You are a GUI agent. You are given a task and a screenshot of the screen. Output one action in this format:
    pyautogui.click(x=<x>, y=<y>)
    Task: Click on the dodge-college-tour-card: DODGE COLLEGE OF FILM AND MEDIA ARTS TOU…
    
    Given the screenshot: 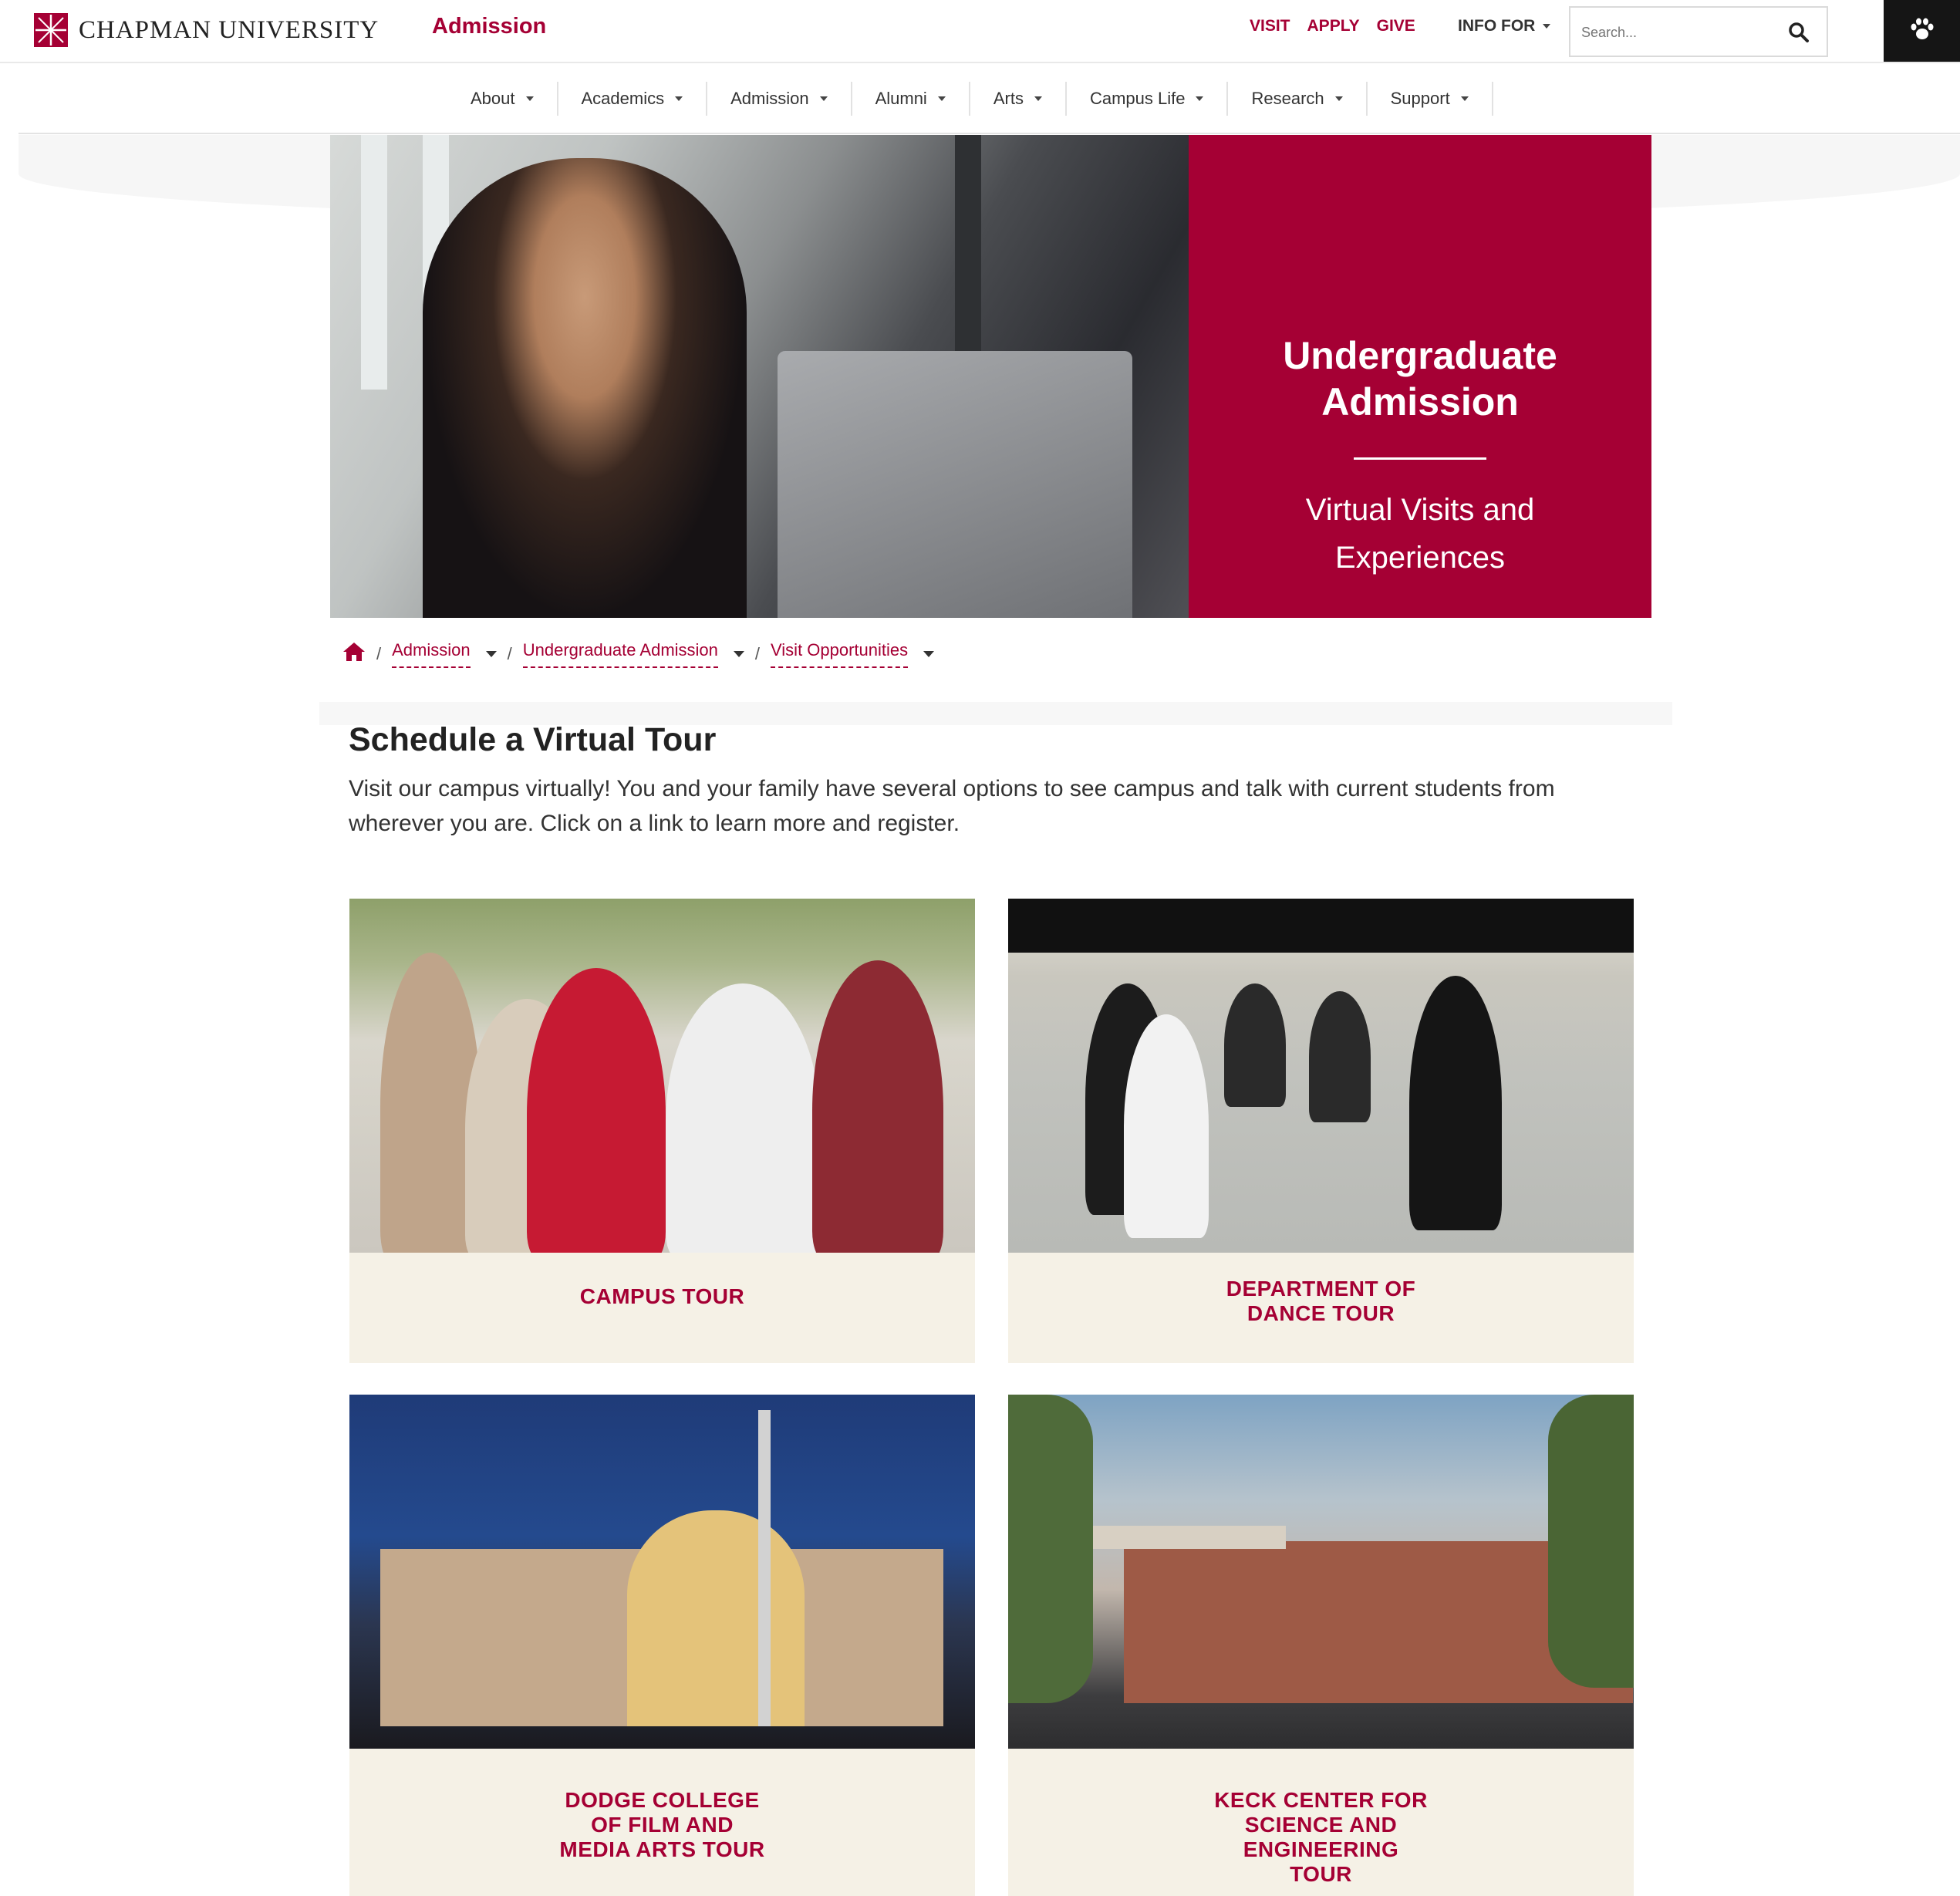 What is the action you would take?
    pyautogui.click(x=662, y=1645)
    